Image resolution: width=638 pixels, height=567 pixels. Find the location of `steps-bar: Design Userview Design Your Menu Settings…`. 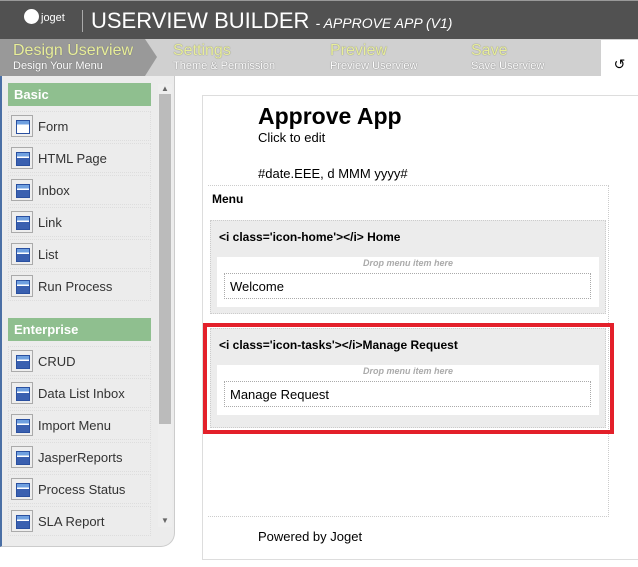

steps-bar: Design Userview Design Your Menu Settings… is located at coordinates (319, 57).